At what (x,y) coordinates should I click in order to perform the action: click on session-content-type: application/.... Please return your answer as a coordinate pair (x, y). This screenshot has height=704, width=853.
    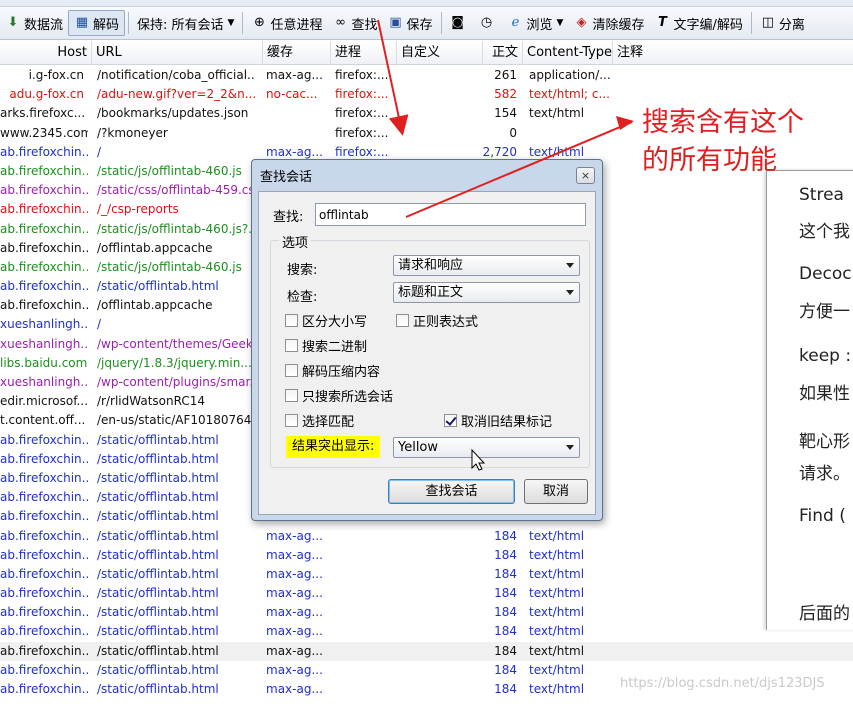
    Looking at the image, I should click on (570, 75).